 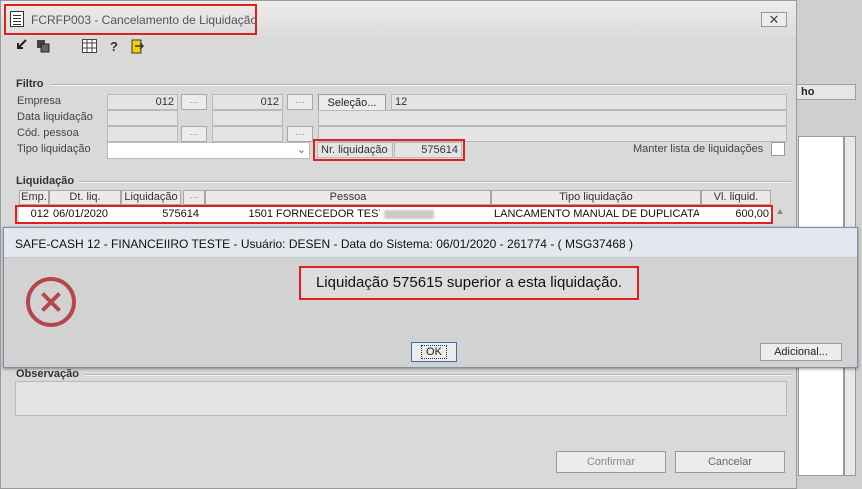 I want to click on close-button: ✕, so click(x=774, y=19).